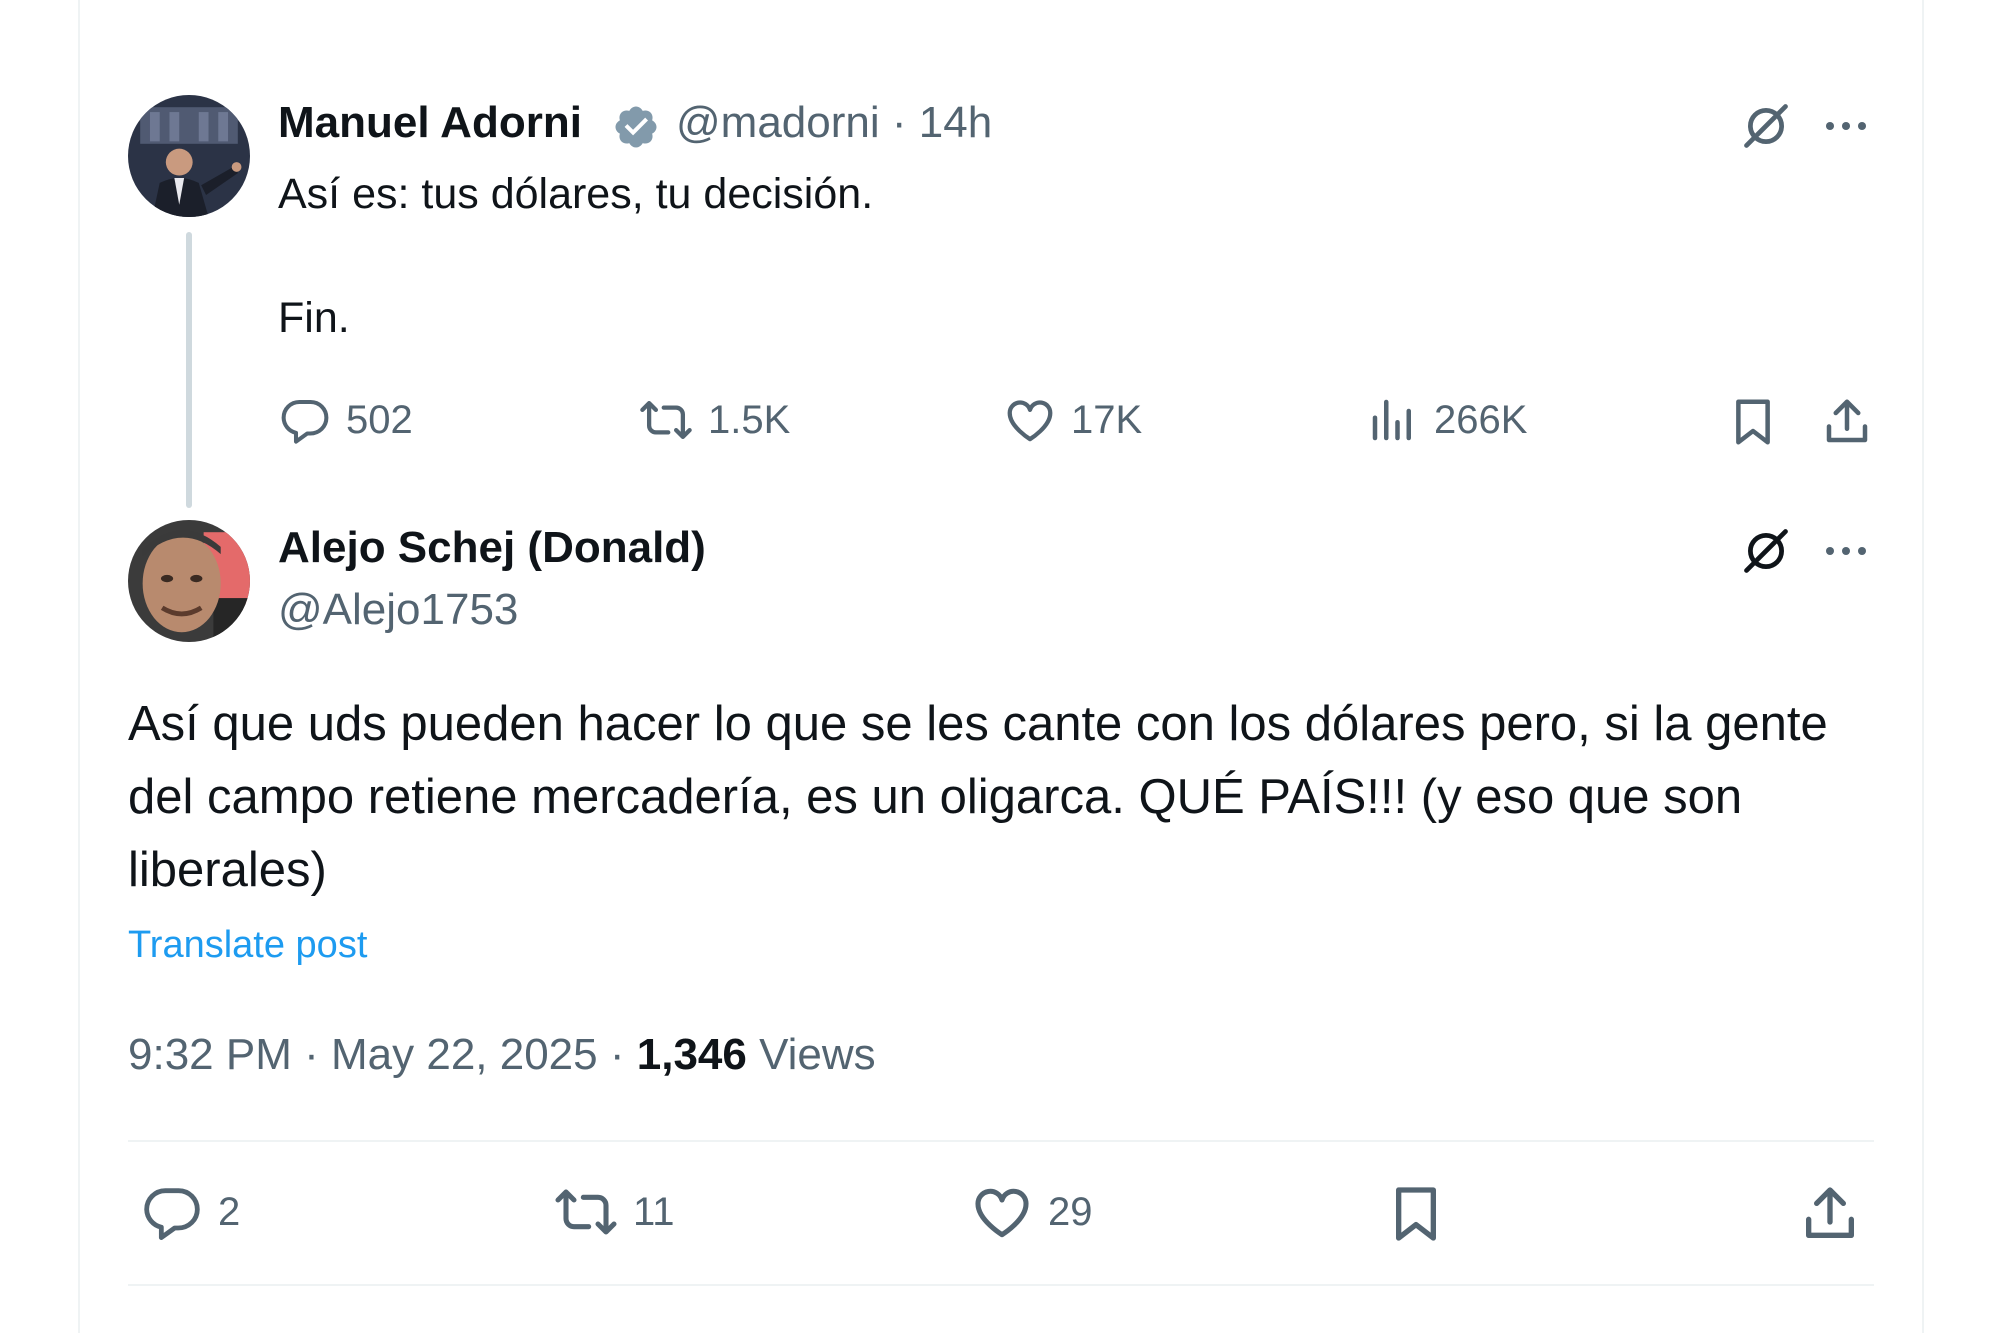  What do you see at coordinates (464, 1054) in the screenshot?
I see `post-date: May 22, 2025` at bounding box center [464, 1054].